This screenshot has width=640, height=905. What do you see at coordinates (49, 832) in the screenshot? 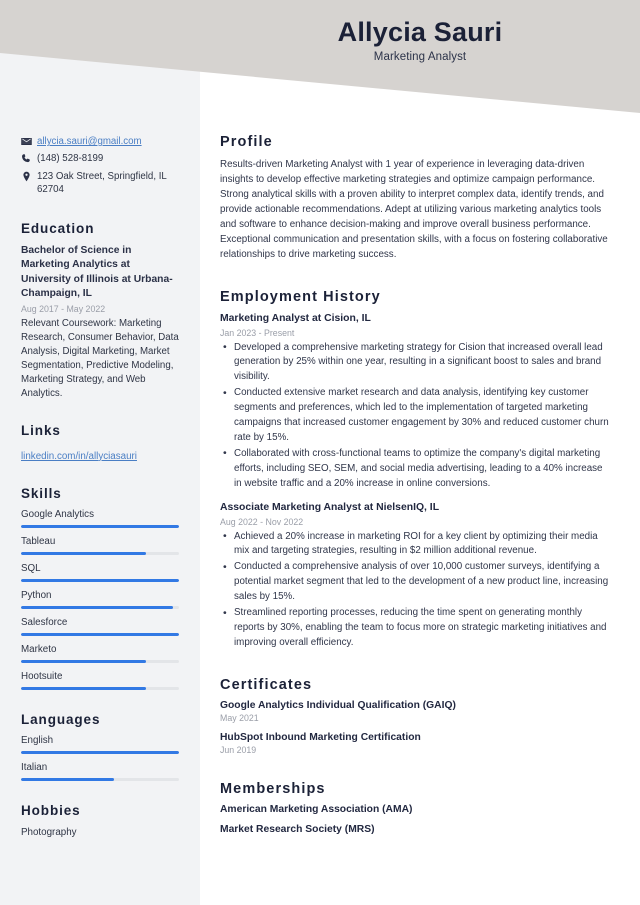
I see `hobby-item: Photography` at bounding box center [49, 832].